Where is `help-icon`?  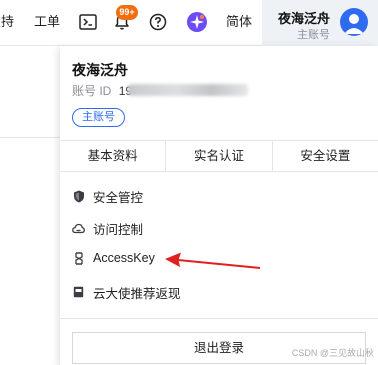 help-icon is located at coordinates (158, 22).